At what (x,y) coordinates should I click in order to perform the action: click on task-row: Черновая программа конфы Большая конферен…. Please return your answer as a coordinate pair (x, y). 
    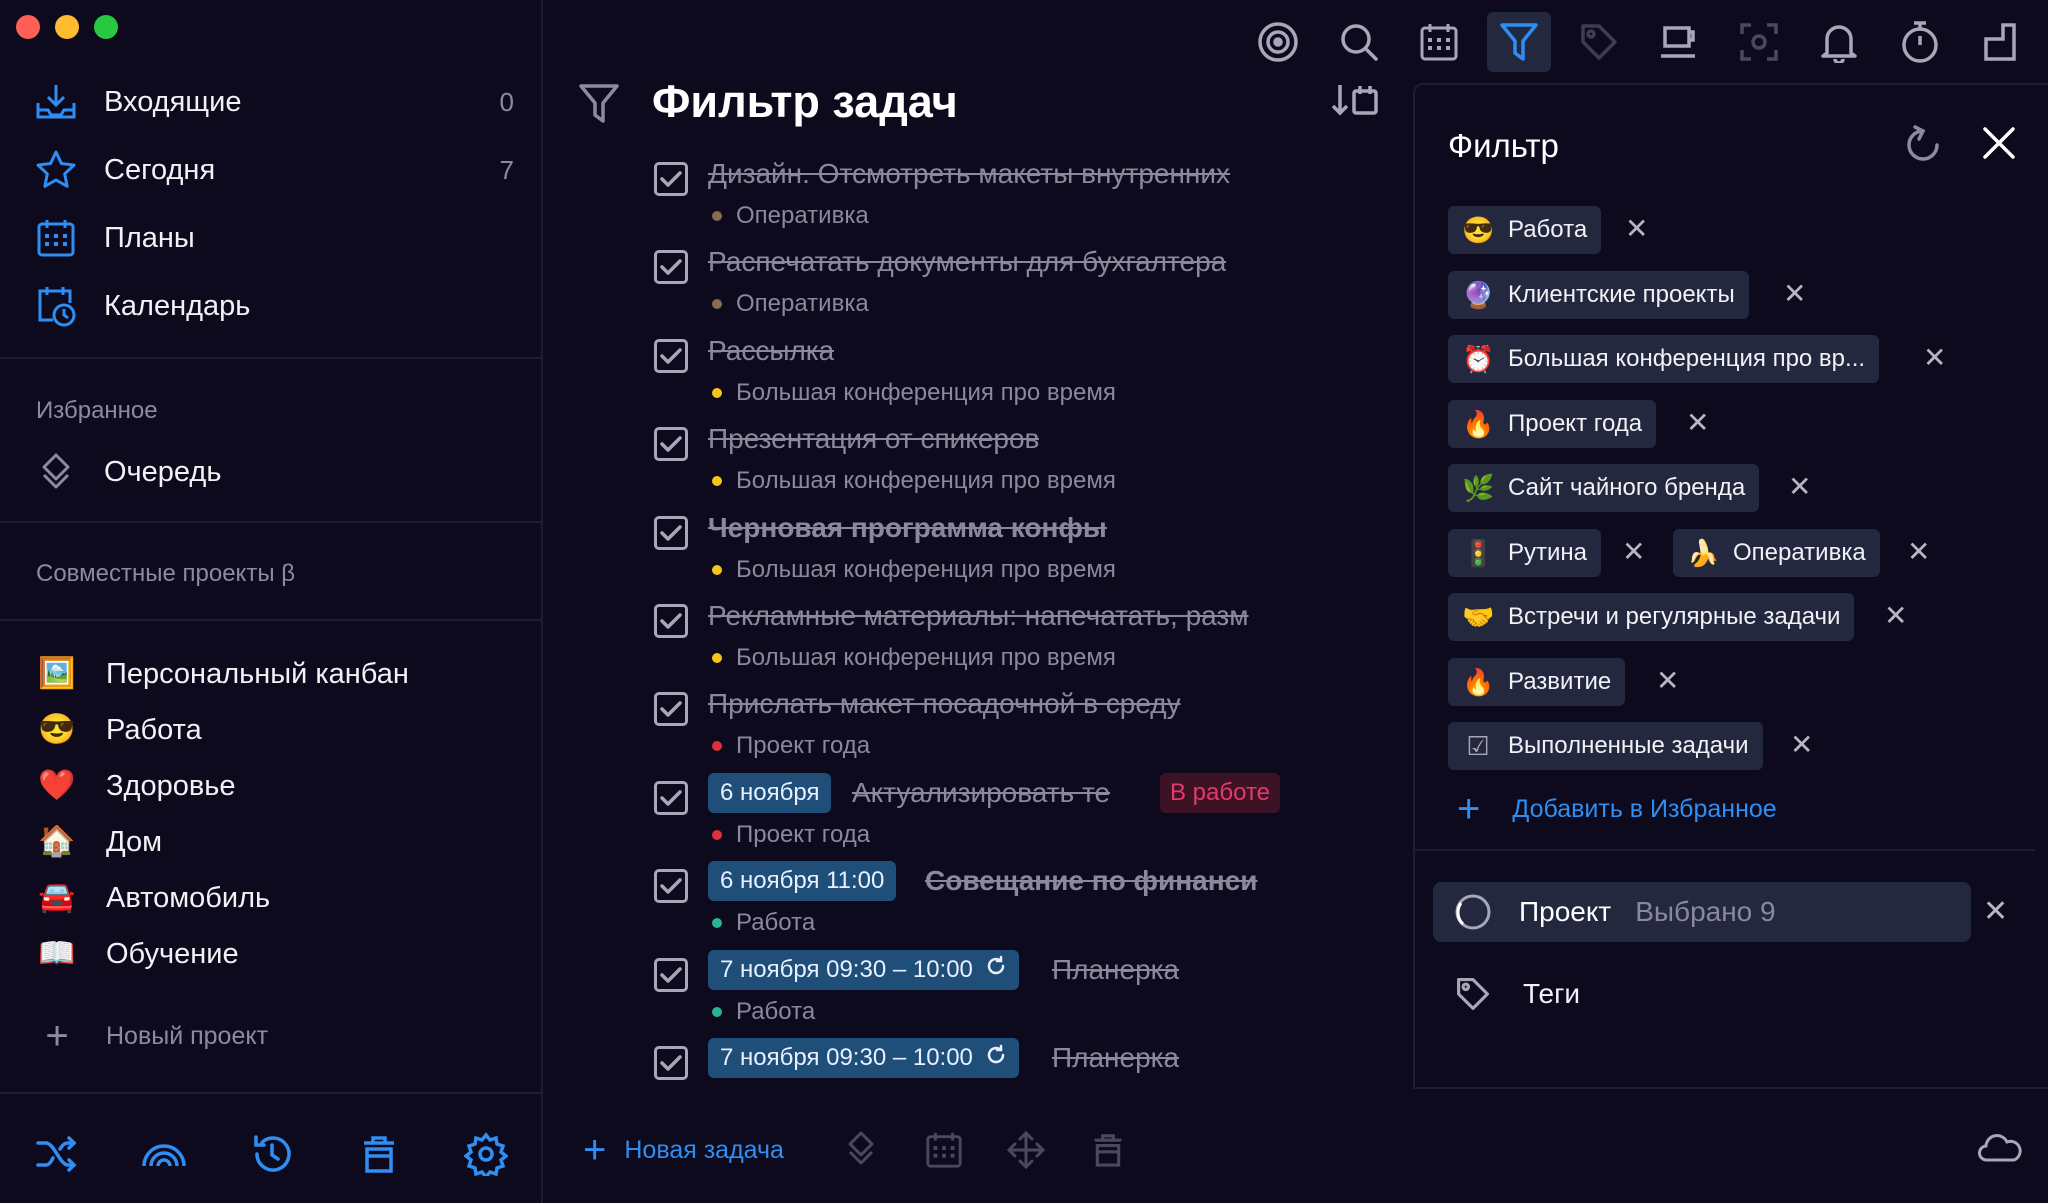
    Looking at the image, I should click on (1022, 556).